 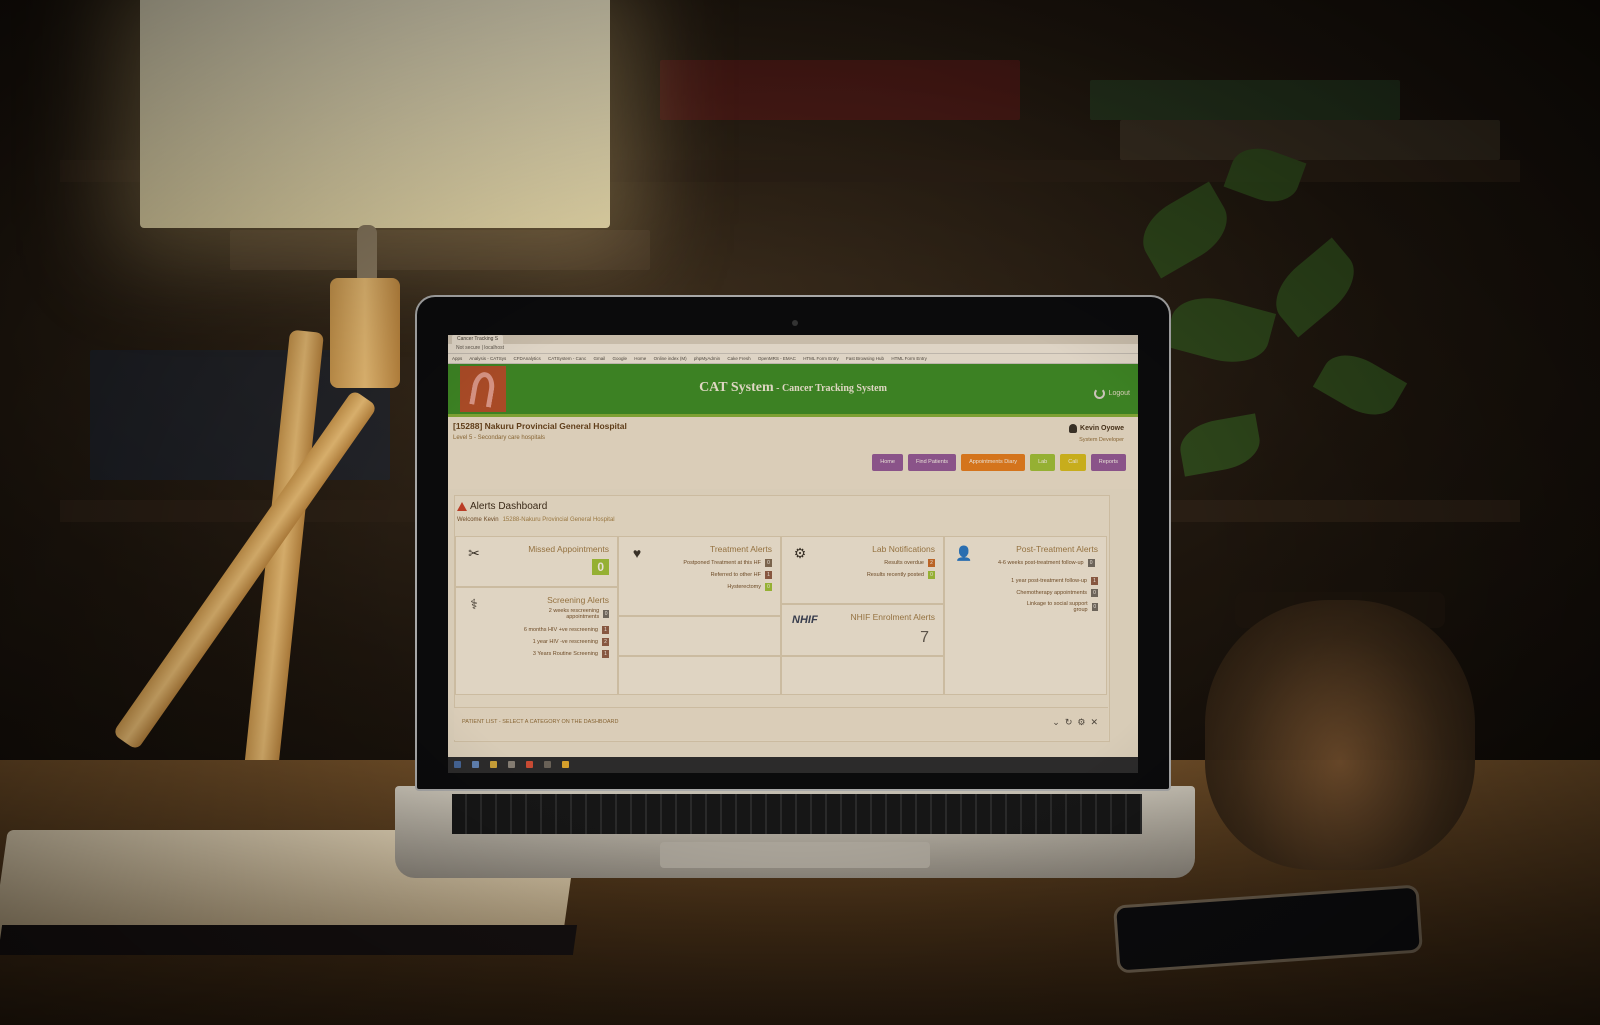 What do you see at coordinates (887, 462) in the screenshot?
I see `nav-home: Home` at bounding box center [887, 462].